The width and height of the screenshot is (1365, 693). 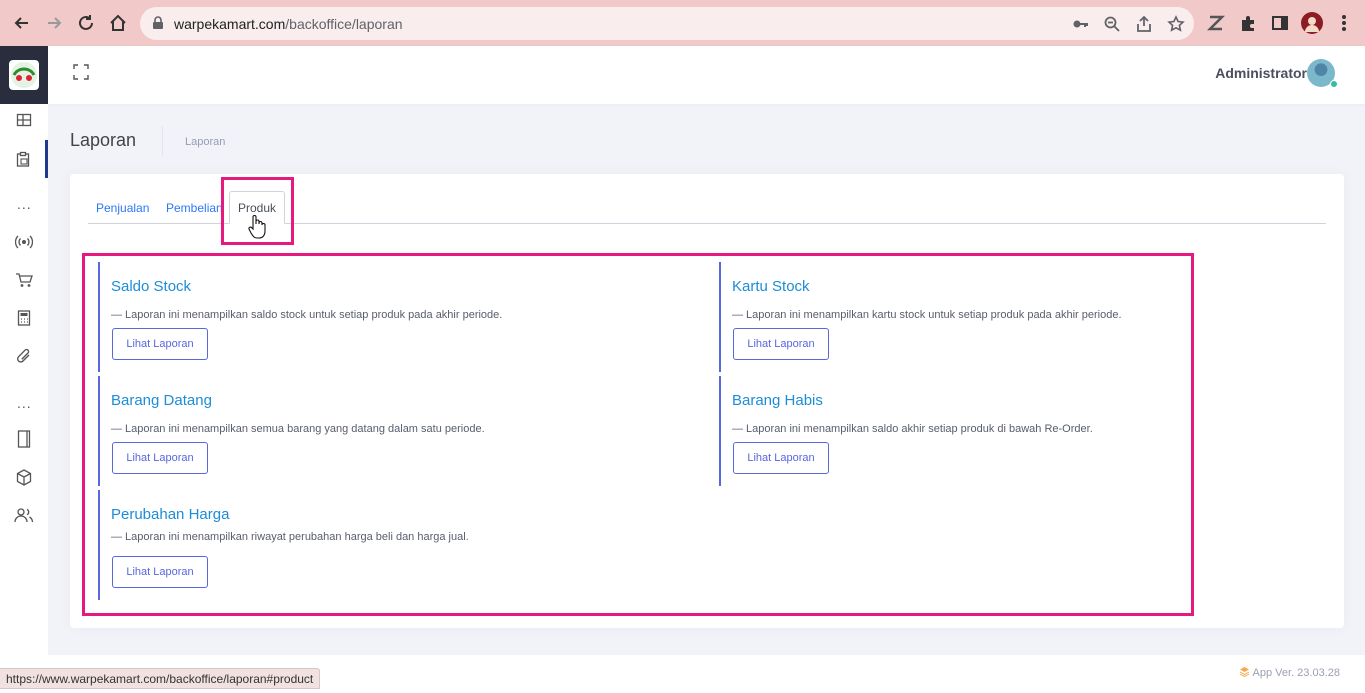 I want to click on sidebar-item-calculator, so click(x=24, y=318).